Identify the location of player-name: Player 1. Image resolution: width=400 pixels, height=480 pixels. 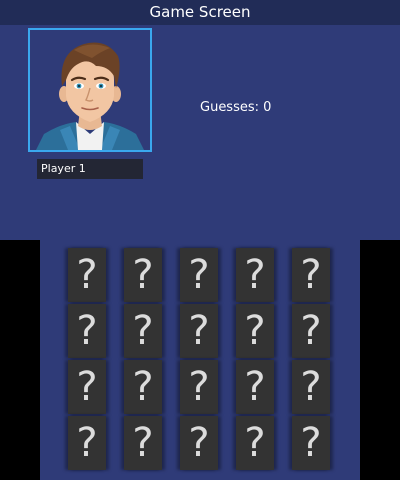
(90, 169).